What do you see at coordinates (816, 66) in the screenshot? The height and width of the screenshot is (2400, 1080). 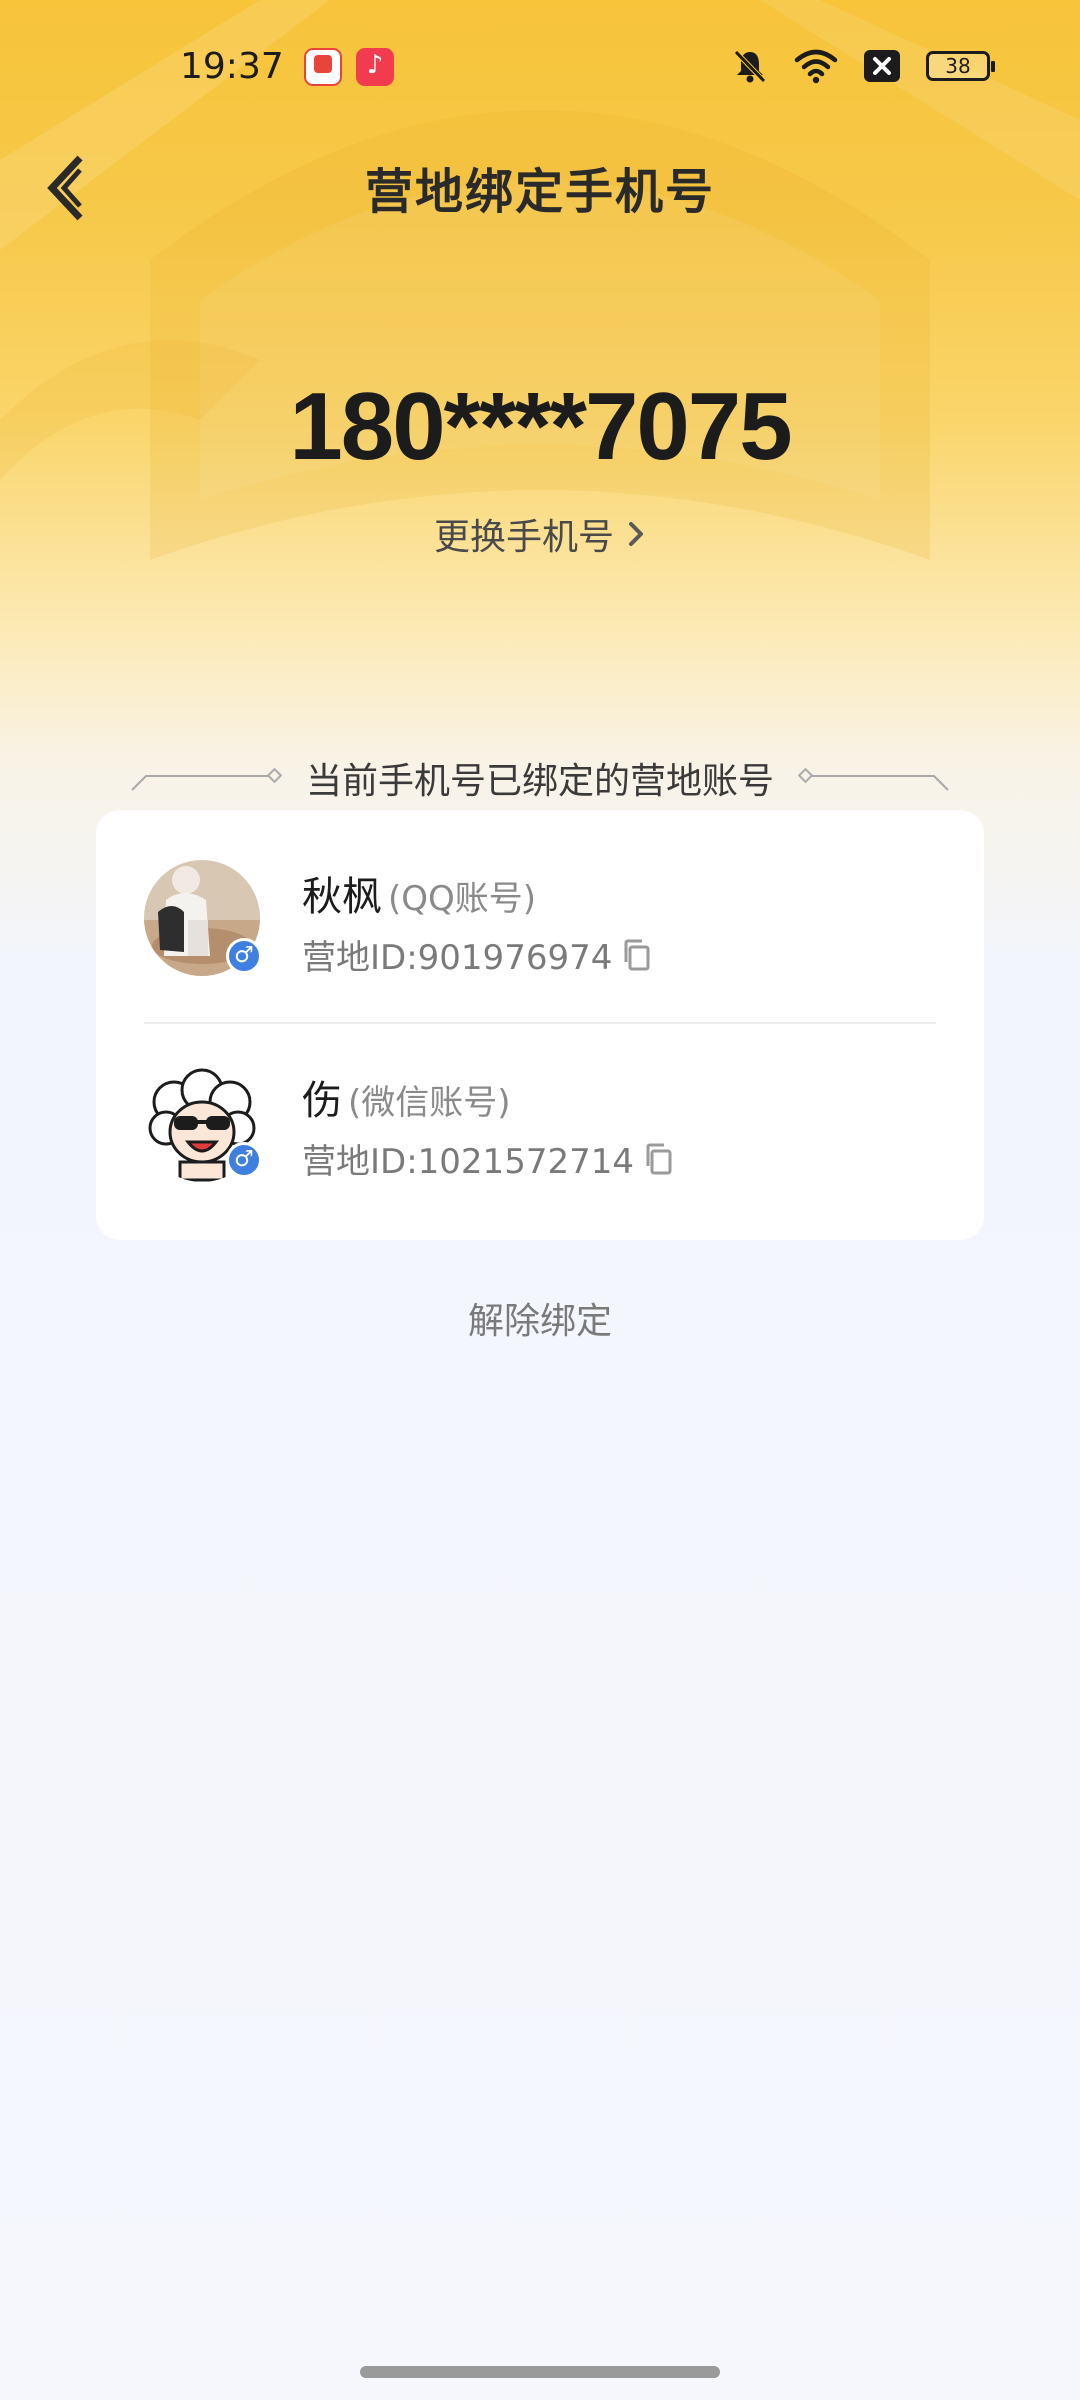 I see `wifi-icon` at bounding box center [816, 66].